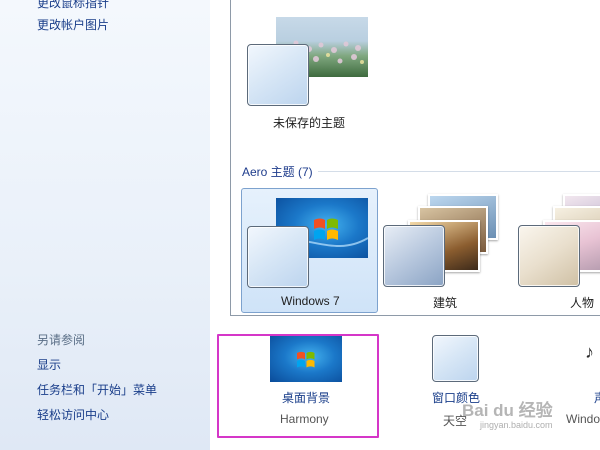 This screenshot has height=450, width=600. What do you see at coordinates (549, 256) in the screenshot?
I see `characters-color-swatch` at bounding box center [549, 256].